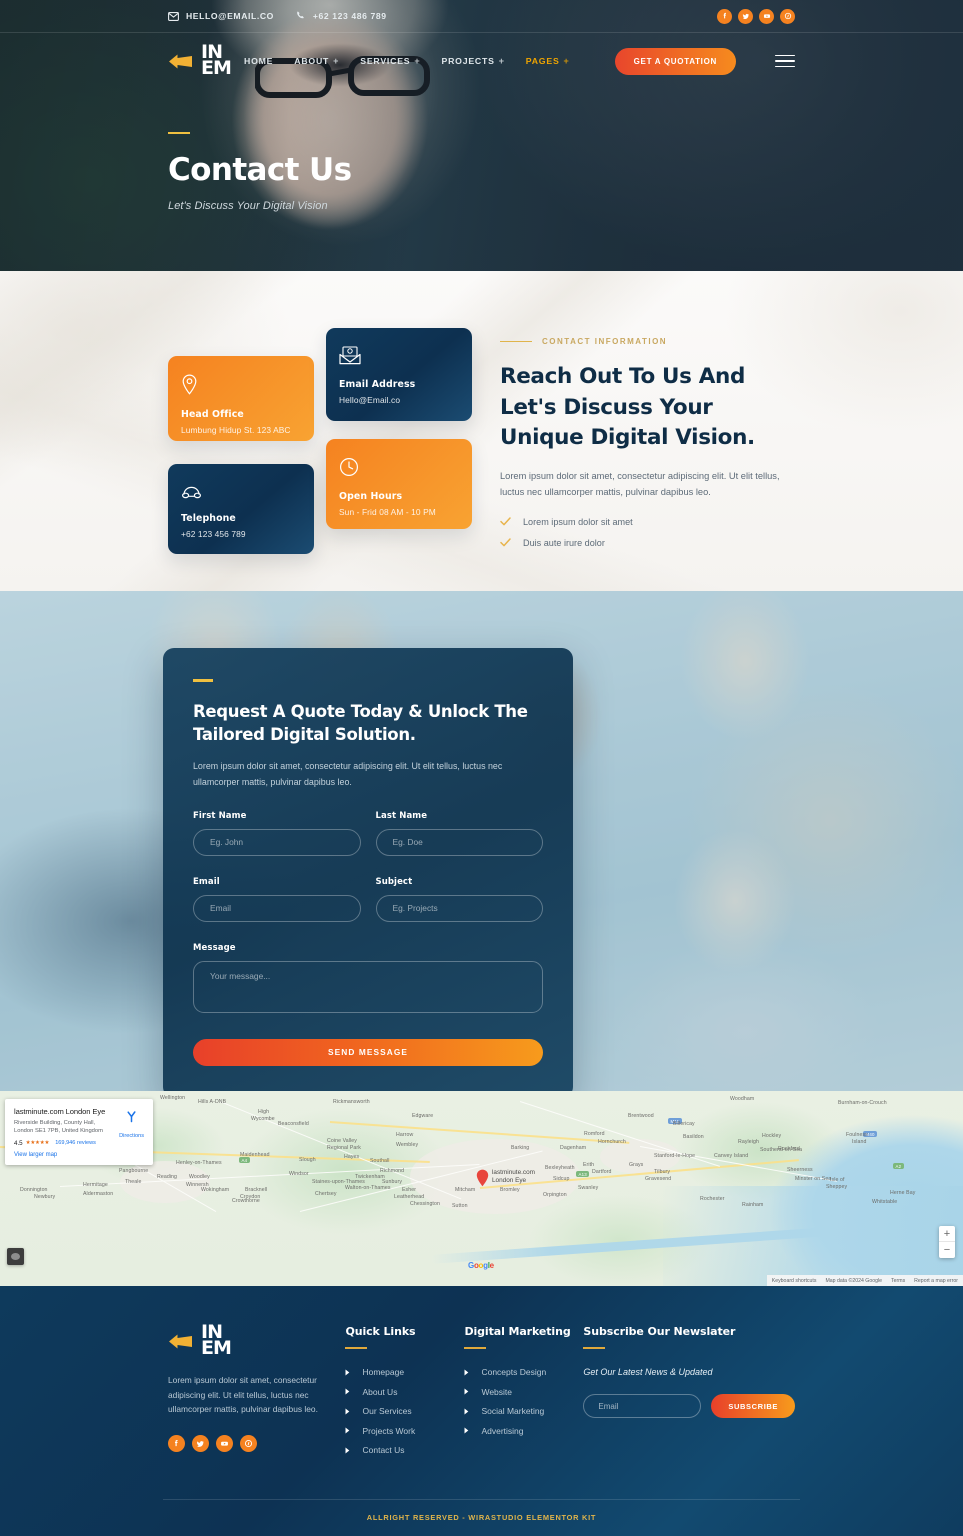 The height and width of the screenshot is (1536, 963). I want to click on hamburger-menu-icon, so click(785, 61).